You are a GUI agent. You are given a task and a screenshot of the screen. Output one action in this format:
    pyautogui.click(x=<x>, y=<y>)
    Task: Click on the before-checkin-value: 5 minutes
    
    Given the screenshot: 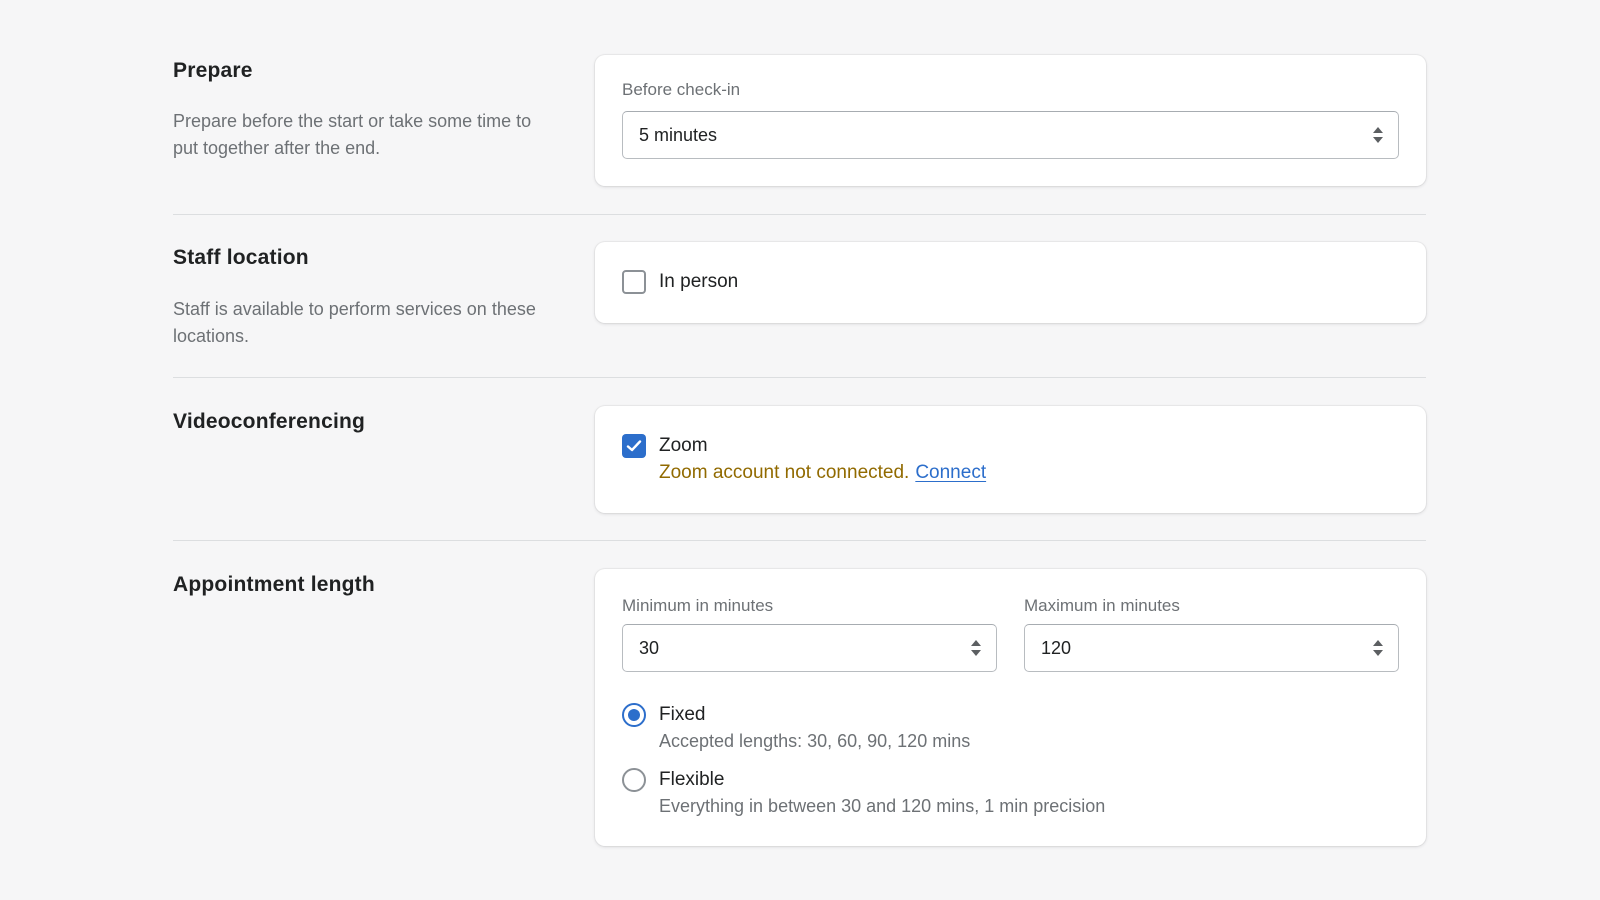 What is the action you would take?
    pyautogui.click(x=678, y=135)
    